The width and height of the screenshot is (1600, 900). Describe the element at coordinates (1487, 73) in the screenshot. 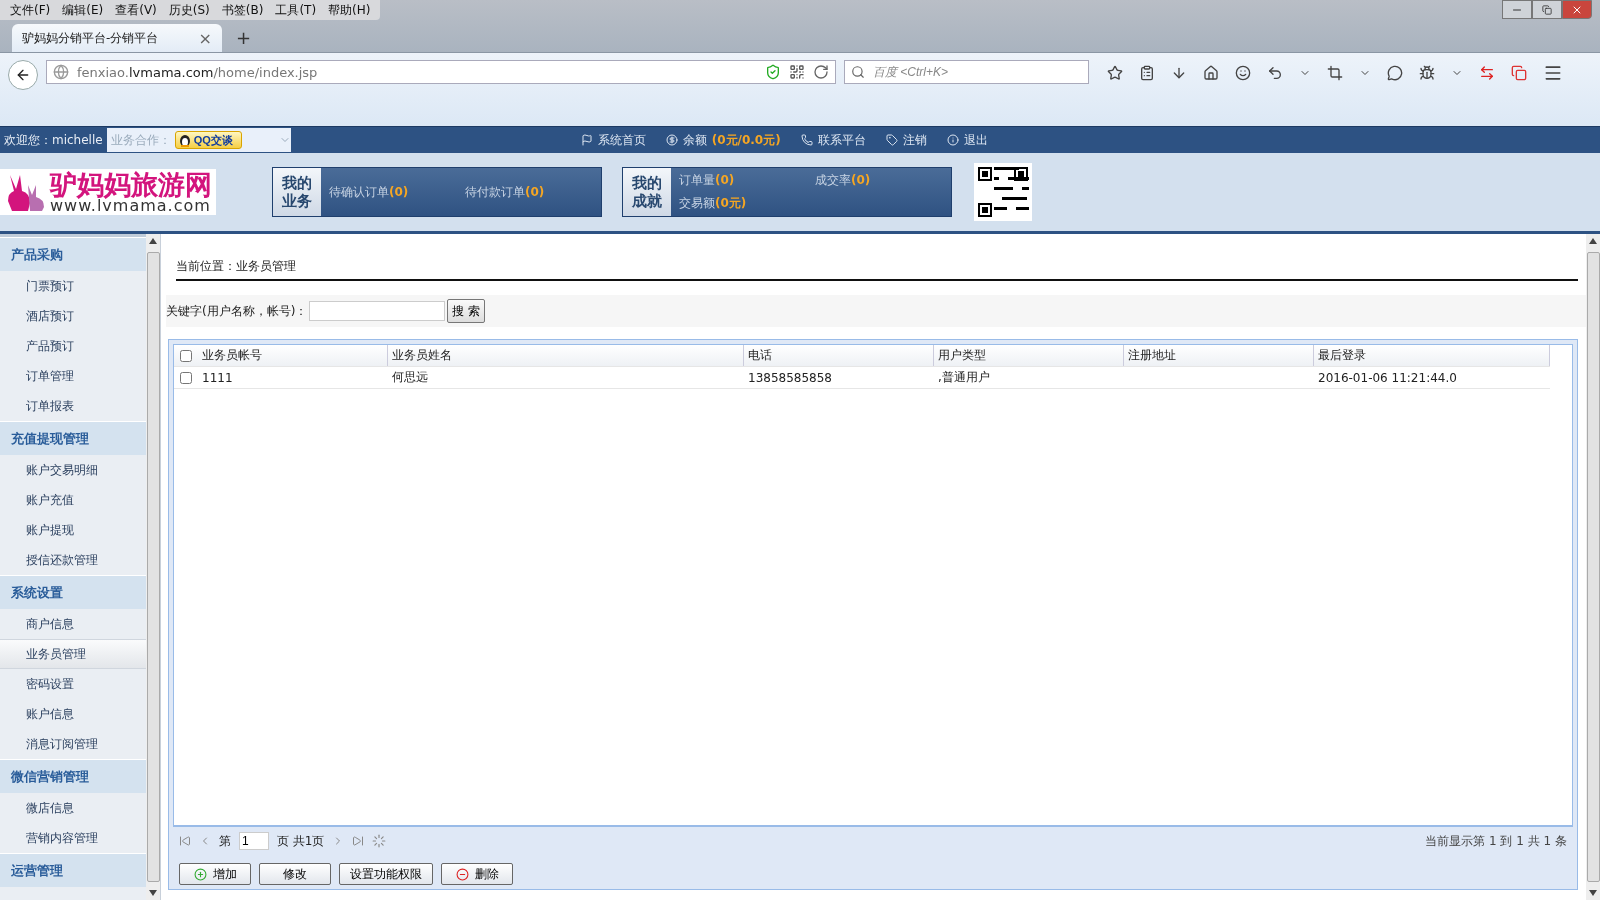

I see `arrows-icon` at that location.